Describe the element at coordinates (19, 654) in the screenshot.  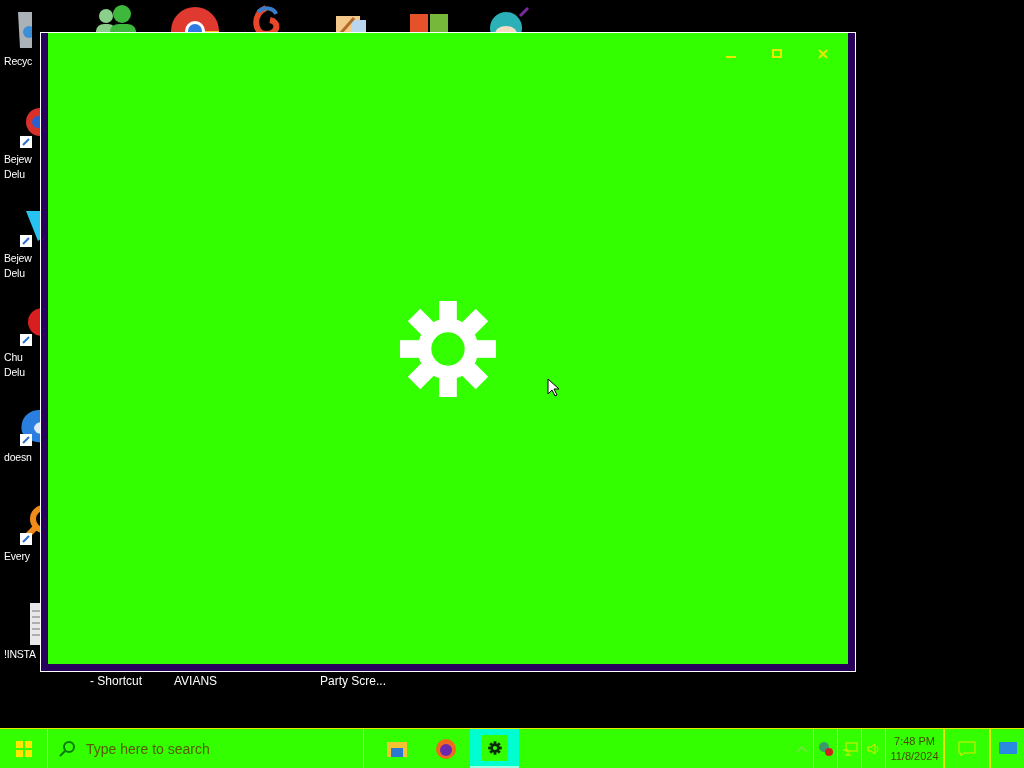
I see `icon-label: !INSTA` at that location.